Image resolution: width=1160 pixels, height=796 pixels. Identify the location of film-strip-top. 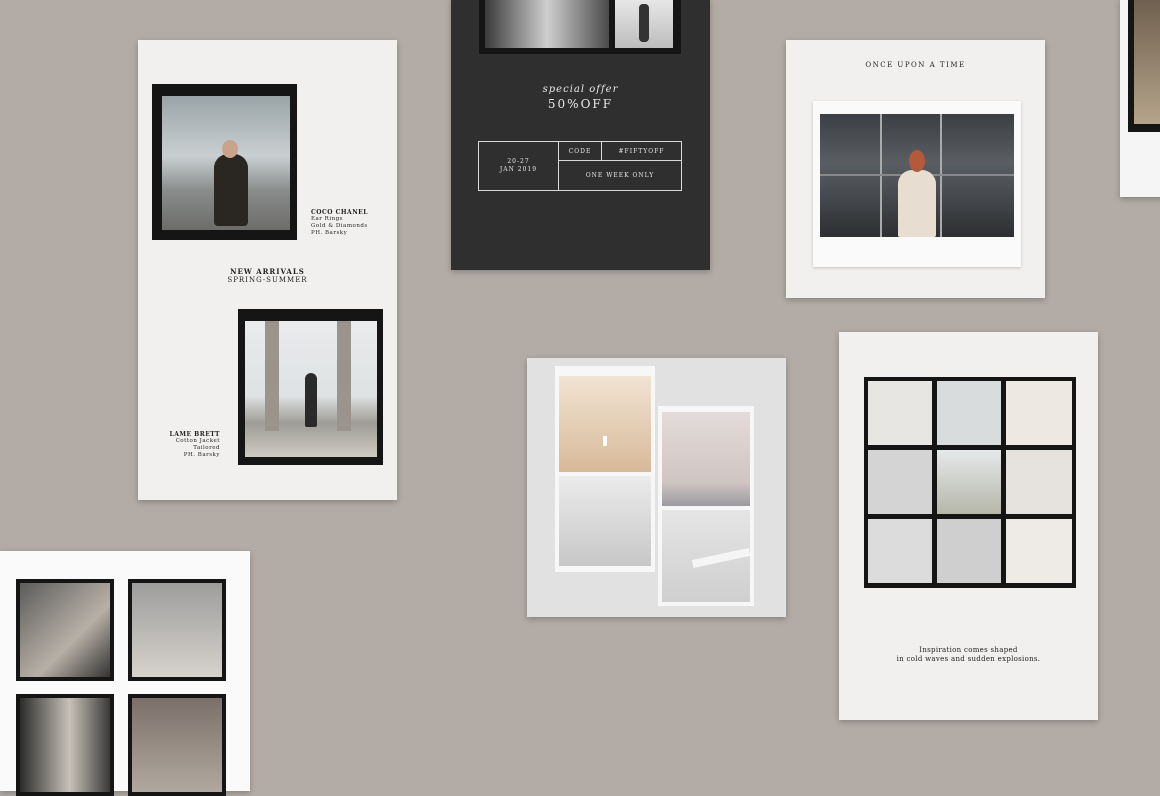
(580, 27).